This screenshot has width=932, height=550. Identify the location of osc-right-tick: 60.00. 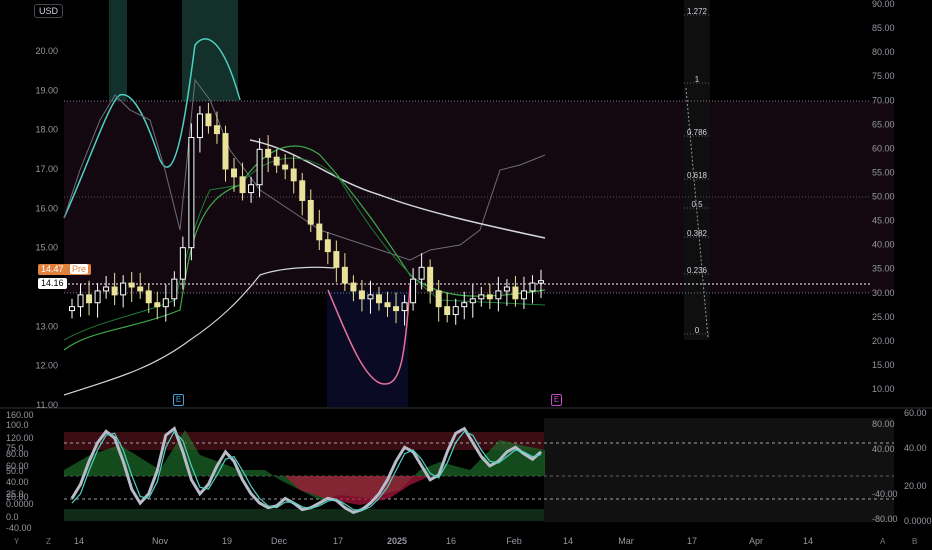
(915, 413).